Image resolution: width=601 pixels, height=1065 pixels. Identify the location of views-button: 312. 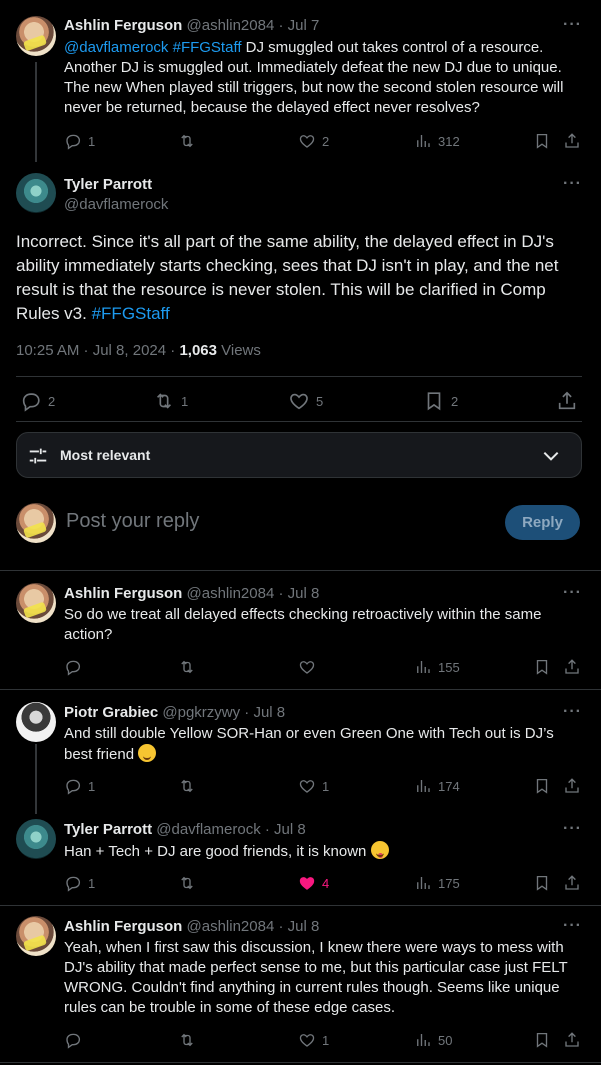
(437, 141).